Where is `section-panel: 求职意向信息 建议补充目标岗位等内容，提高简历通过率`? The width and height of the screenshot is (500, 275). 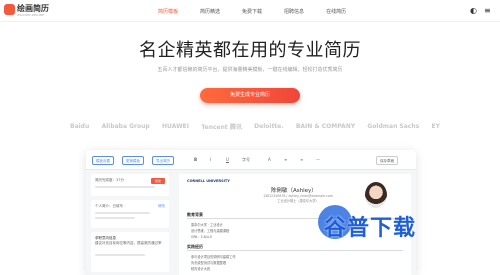
section-panel: 求职意向信息 建议补充目标岗位等内容，提高简历通过率 is located at coordinates (130, 252).